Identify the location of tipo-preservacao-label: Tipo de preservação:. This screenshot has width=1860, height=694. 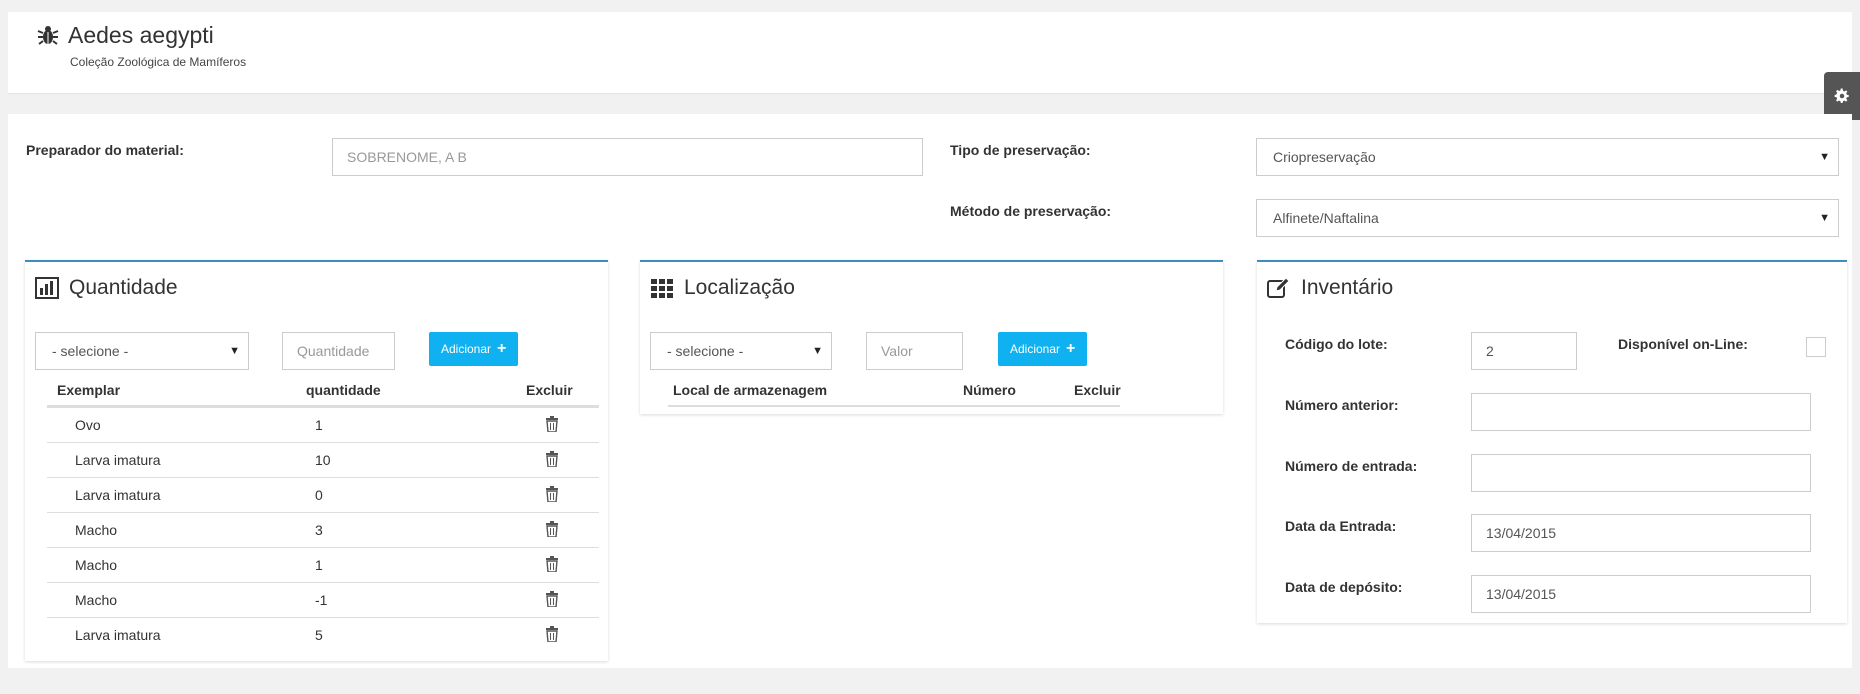
(1020, 150).